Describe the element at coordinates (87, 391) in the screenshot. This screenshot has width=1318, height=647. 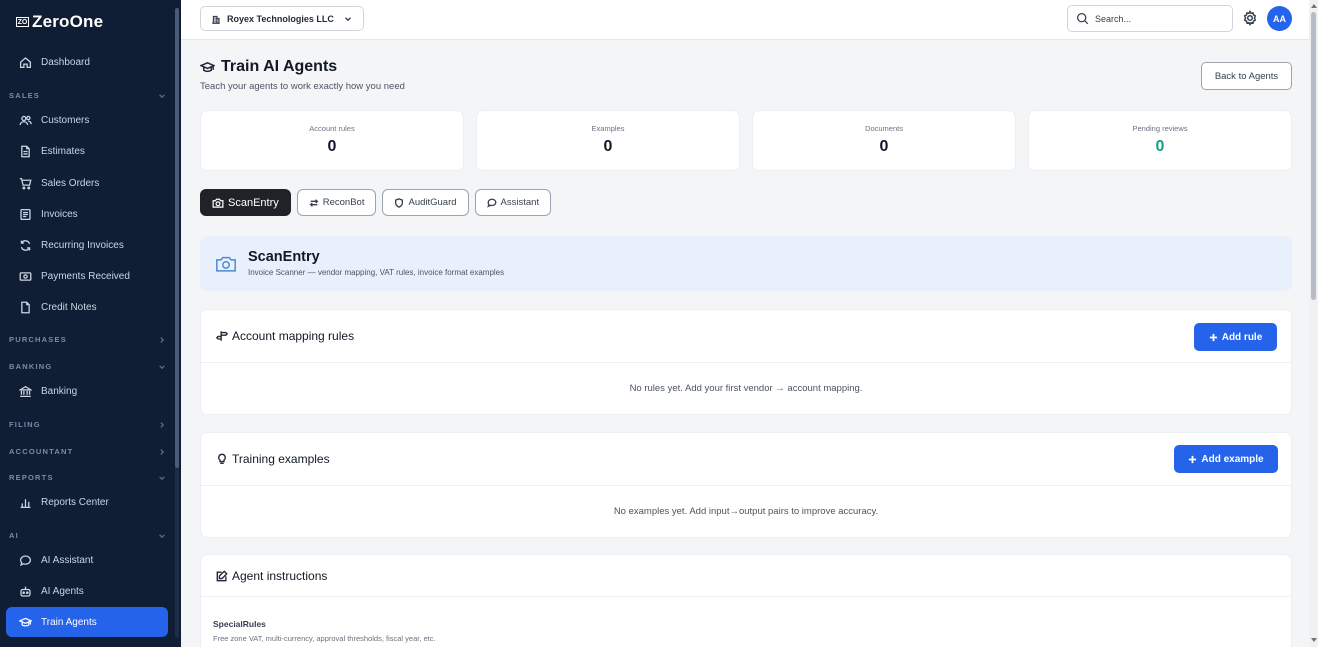
I see `sidebar-item-banking: Banking` at that location.